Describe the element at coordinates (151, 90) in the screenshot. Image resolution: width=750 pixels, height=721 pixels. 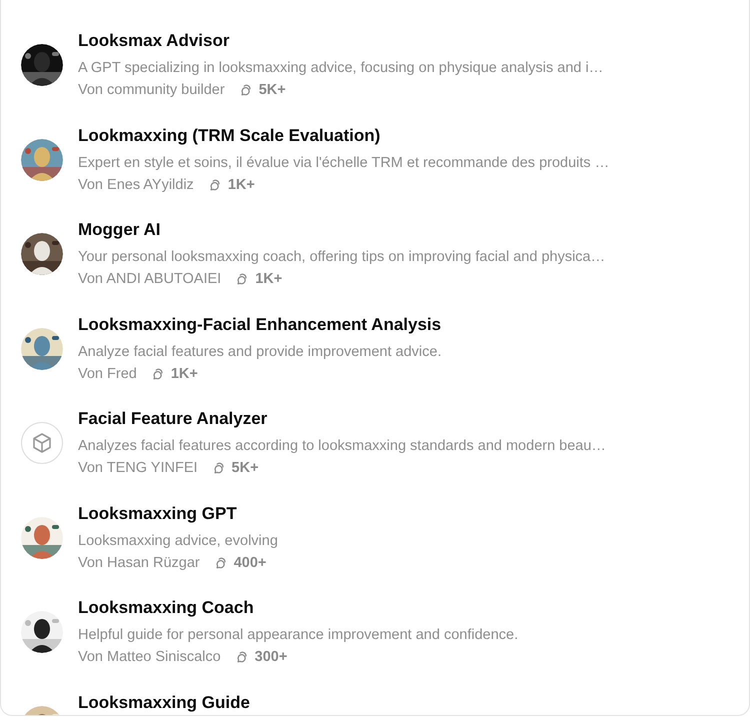
I see `author-name: Von community builder` at that location.